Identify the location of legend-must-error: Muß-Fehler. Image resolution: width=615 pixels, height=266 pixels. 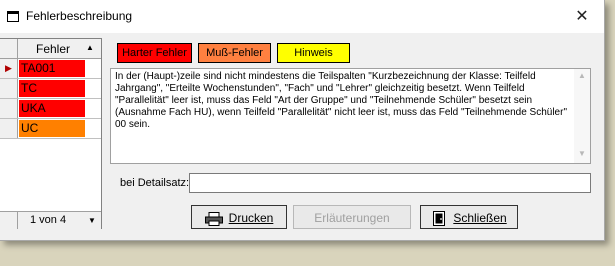
(234, 53).